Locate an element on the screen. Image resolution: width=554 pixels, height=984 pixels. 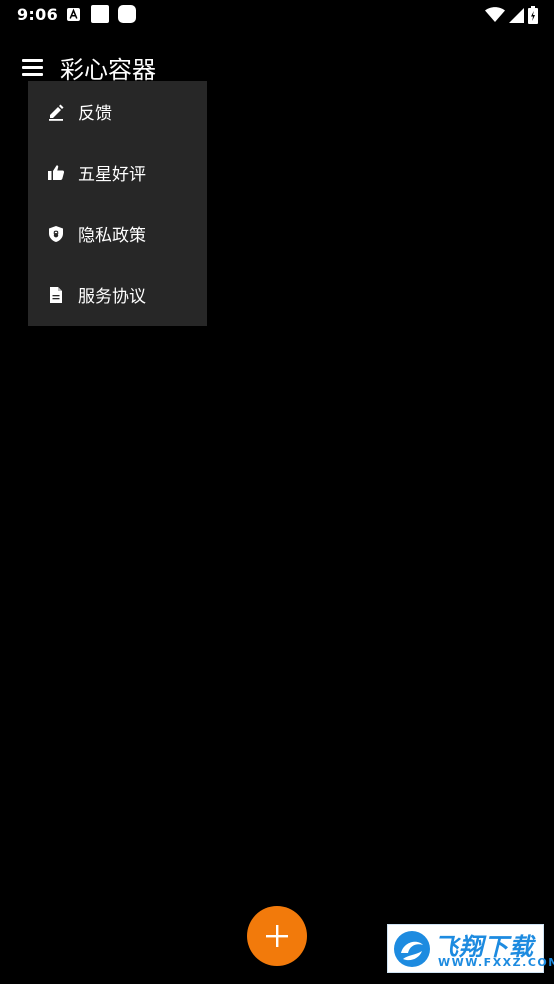
menu-item-five-star-rating: 五星好评 is located at coordinates (117, 172).